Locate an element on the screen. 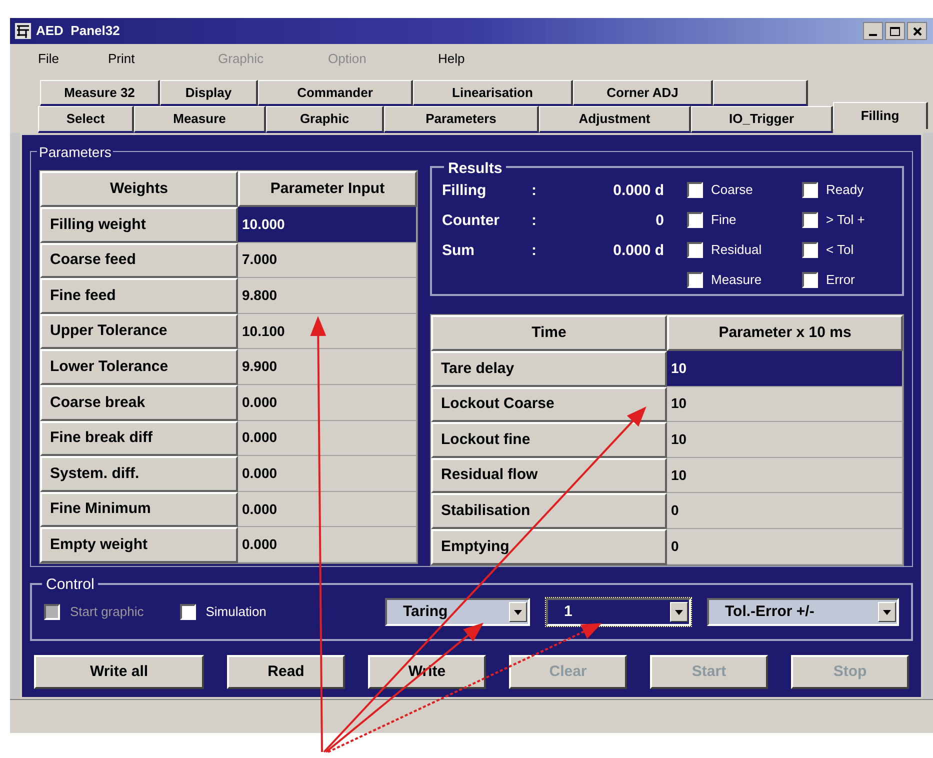 The image size is (933, 758). reading-label: Filling is located at coordinates (465, 190).